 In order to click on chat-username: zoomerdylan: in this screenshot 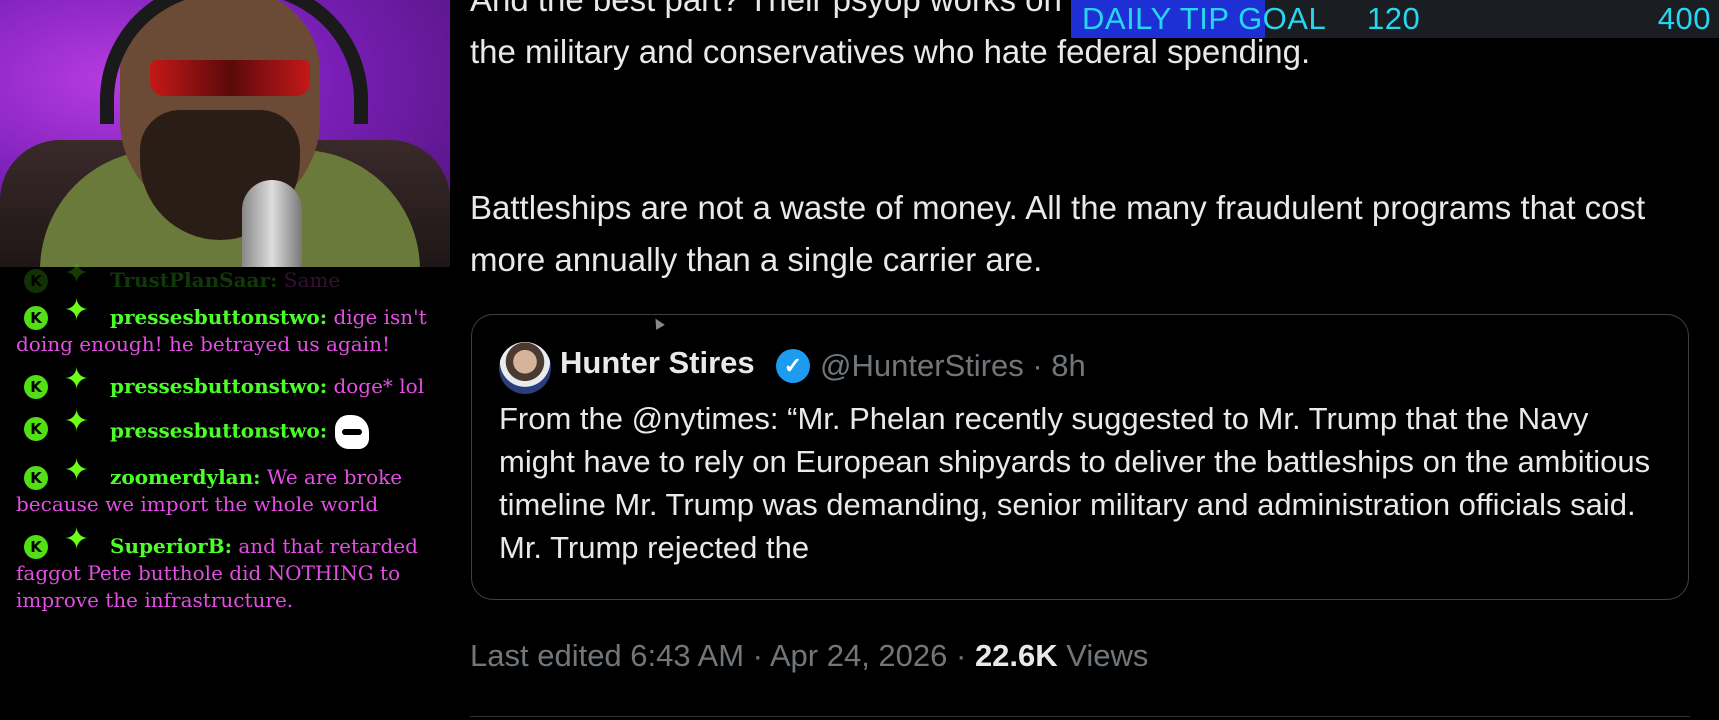, I will do `click(185, 477)`.